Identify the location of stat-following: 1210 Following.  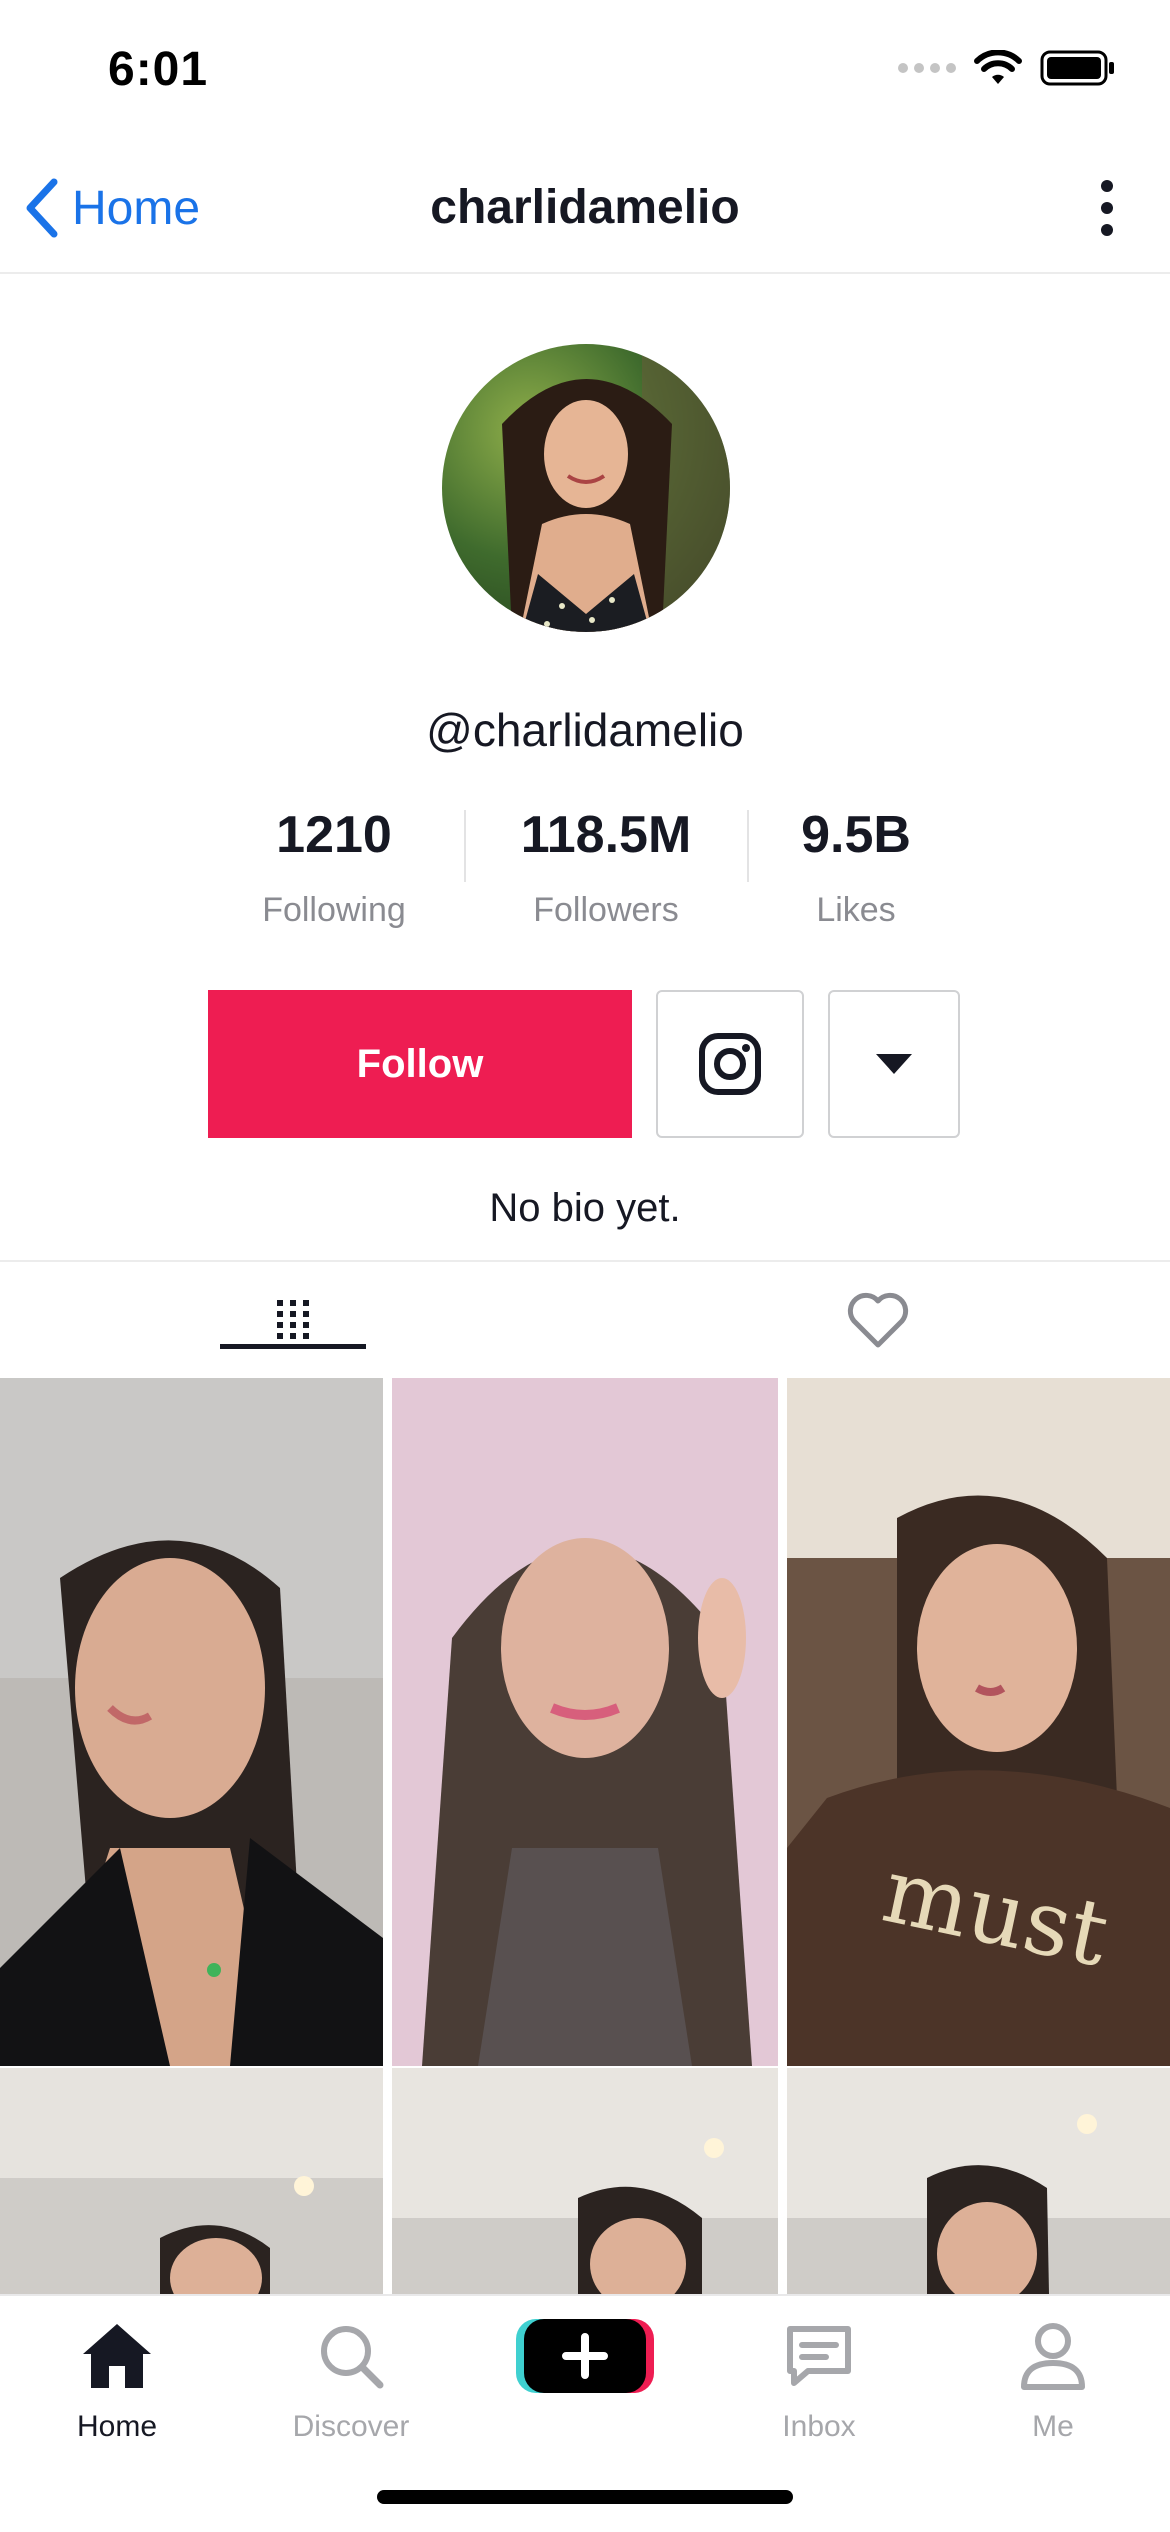
(334, 867).